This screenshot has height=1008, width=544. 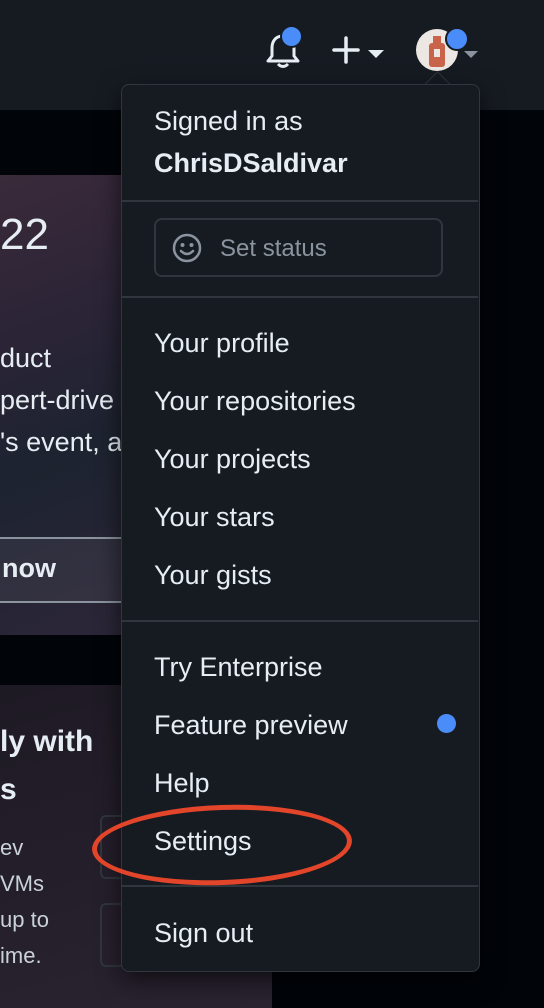 I want to click on card-cta-label: now, so click(x=29, y=568).